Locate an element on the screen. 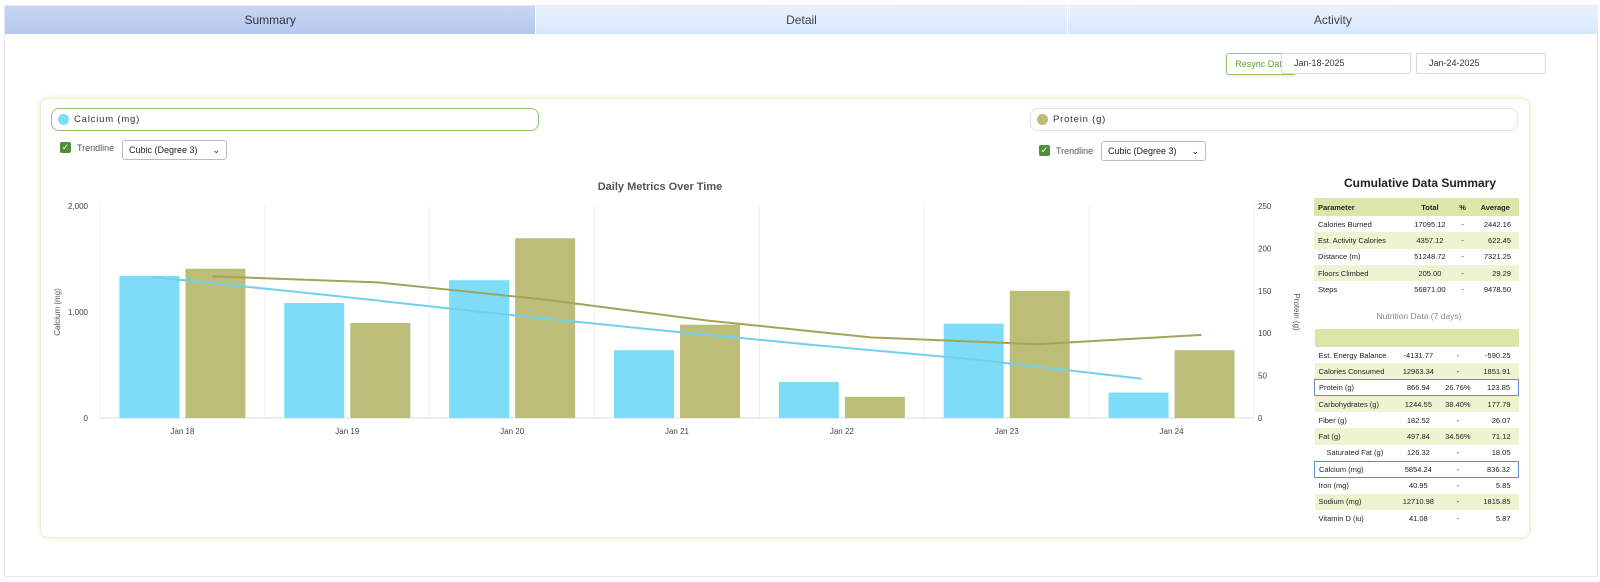 The image size is (1600, 582). table-row: Floors Climbed 205.00 - 29.29 is located at coordinates (1416, 273).